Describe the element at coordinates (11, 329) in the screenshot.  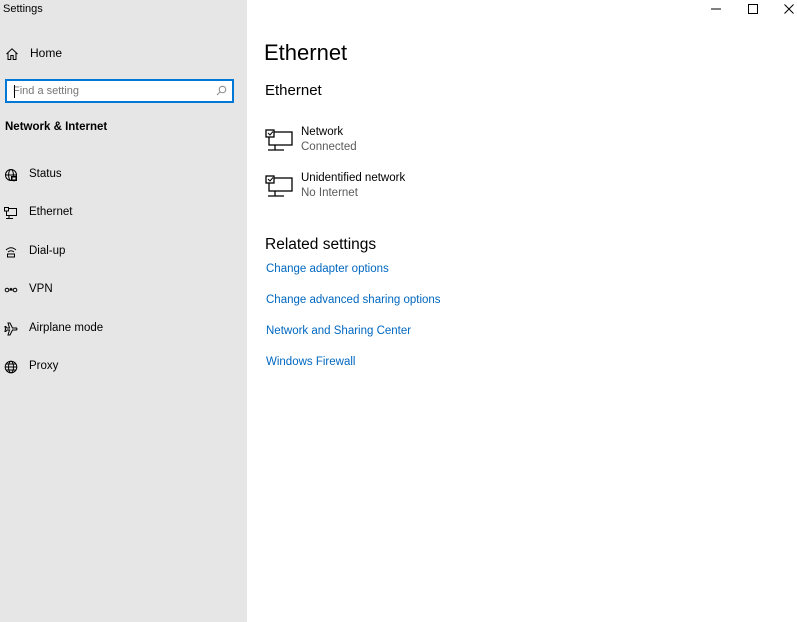
I see `airplane-icon` at that location.